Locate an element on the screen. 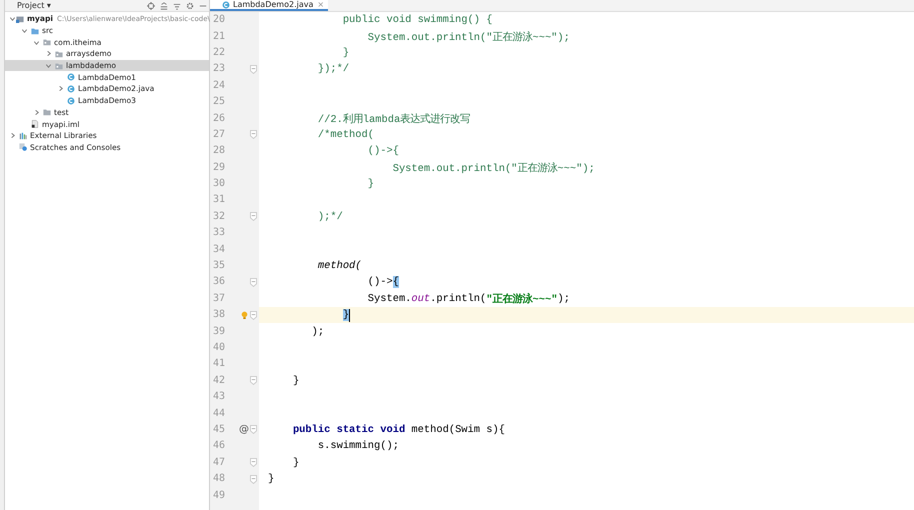  line-number: 25 is located at coordinates (219, 102).